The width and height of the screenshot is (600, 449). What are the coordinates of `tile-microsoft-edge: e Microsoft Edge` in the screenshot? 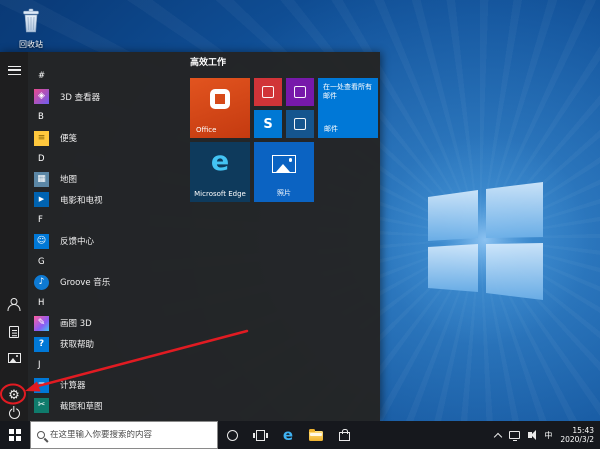 It's located at (220, 172).